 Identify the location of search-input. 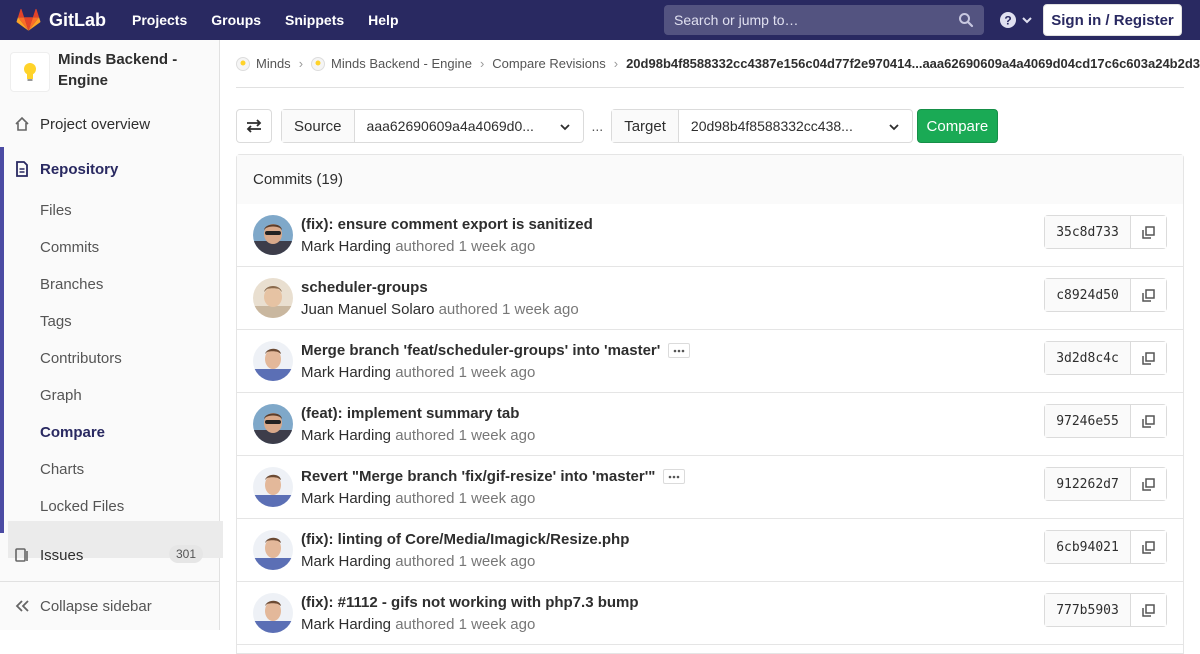
(804, 20).